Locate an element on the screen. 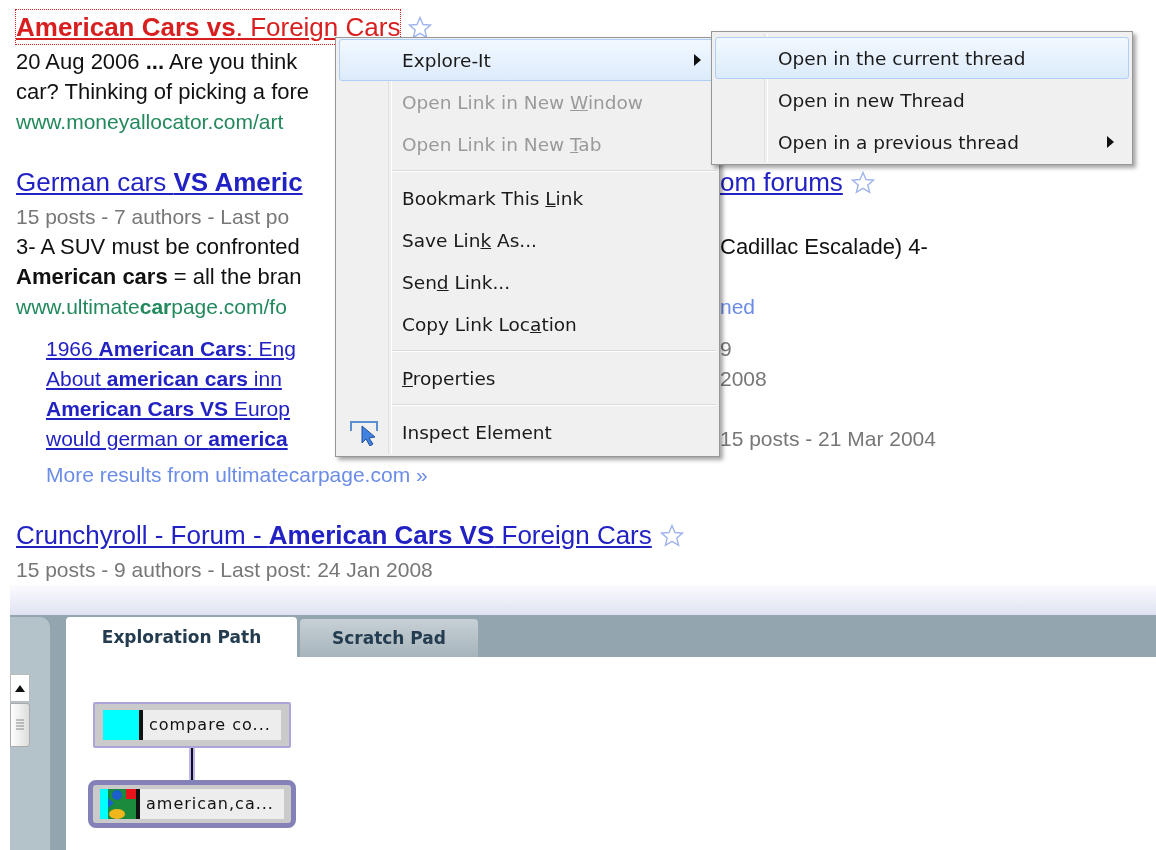  up-arrow-icon is located at coordinates (20, 688).